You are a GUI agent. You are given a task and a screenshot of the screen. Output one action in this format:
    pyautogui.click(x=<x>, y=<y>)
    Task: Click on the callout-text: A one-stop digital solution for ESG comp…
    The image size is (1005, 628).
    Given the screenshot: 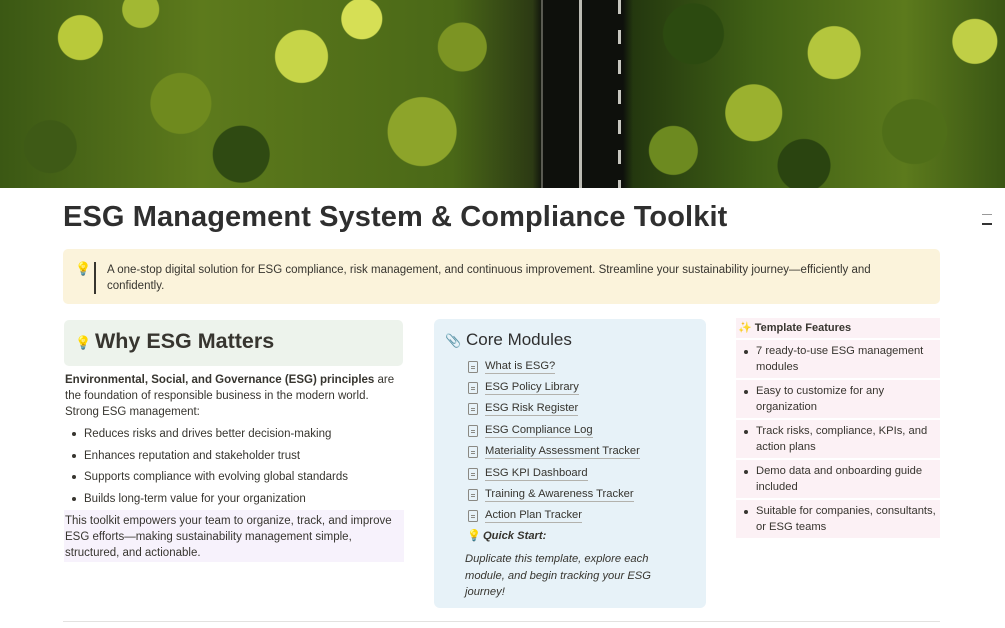 What is the action you would take?
    pyautogui.click(x=489, y=278)
    